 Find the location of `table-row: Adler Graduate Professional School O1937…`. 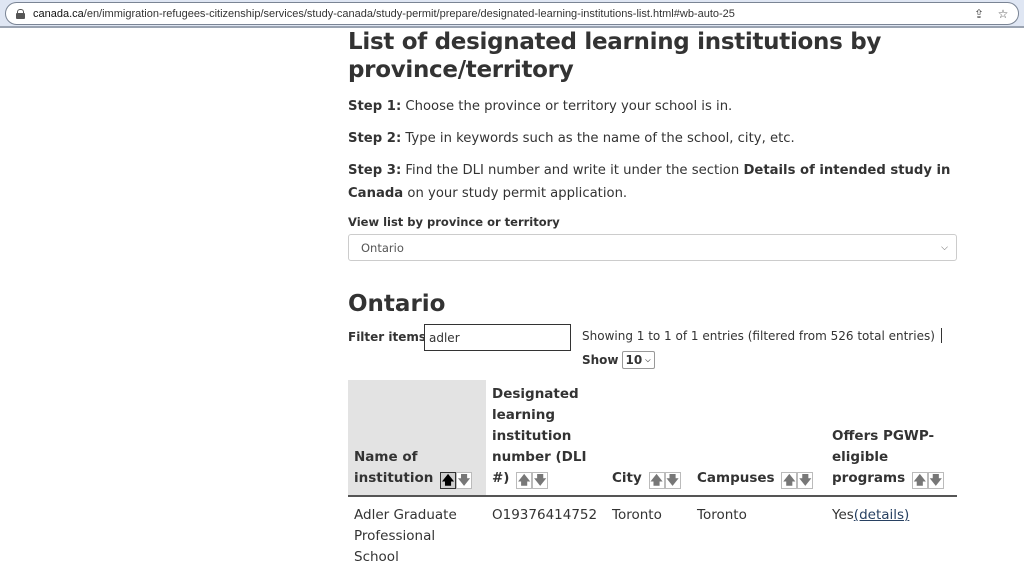

table-row: Adler Graduate Professional School O1937… is located at coordinates (652, 531).